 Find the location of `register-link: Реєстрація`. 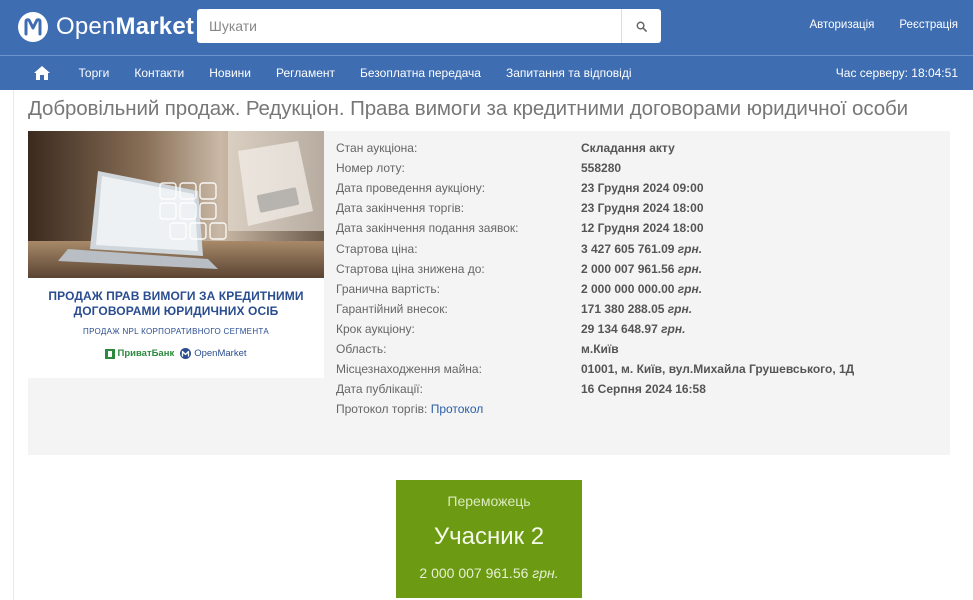

register-link: Реєстрація is located at coordinates (928, 25).